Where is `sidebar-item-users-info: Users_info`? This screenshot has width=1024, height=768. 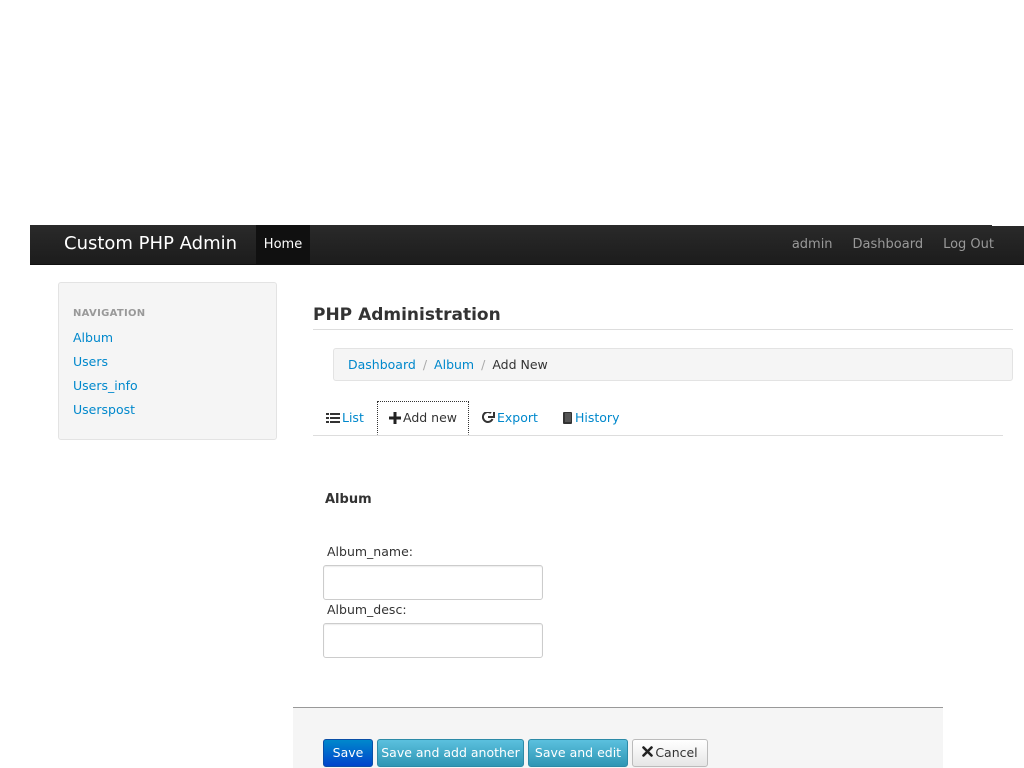
sidebar-item-users-info: Users_info is located at coordinates (105, 385).